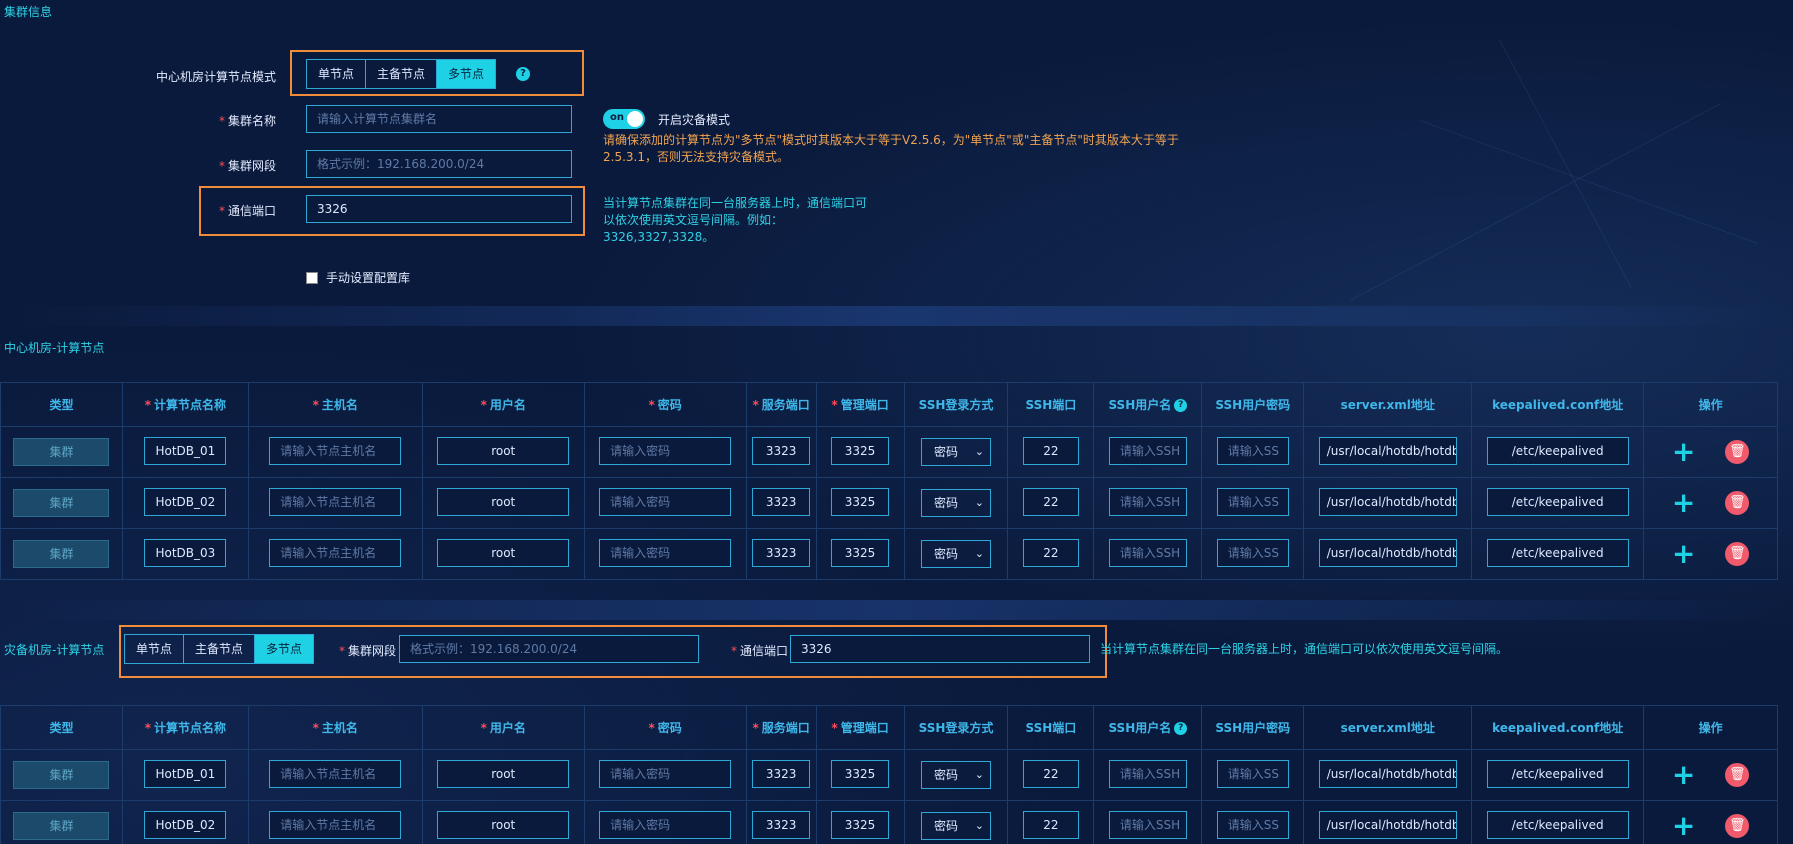 The height and width of the screenshot is (844, 1793). I want to click on required-marker: *, so click(651, 728).